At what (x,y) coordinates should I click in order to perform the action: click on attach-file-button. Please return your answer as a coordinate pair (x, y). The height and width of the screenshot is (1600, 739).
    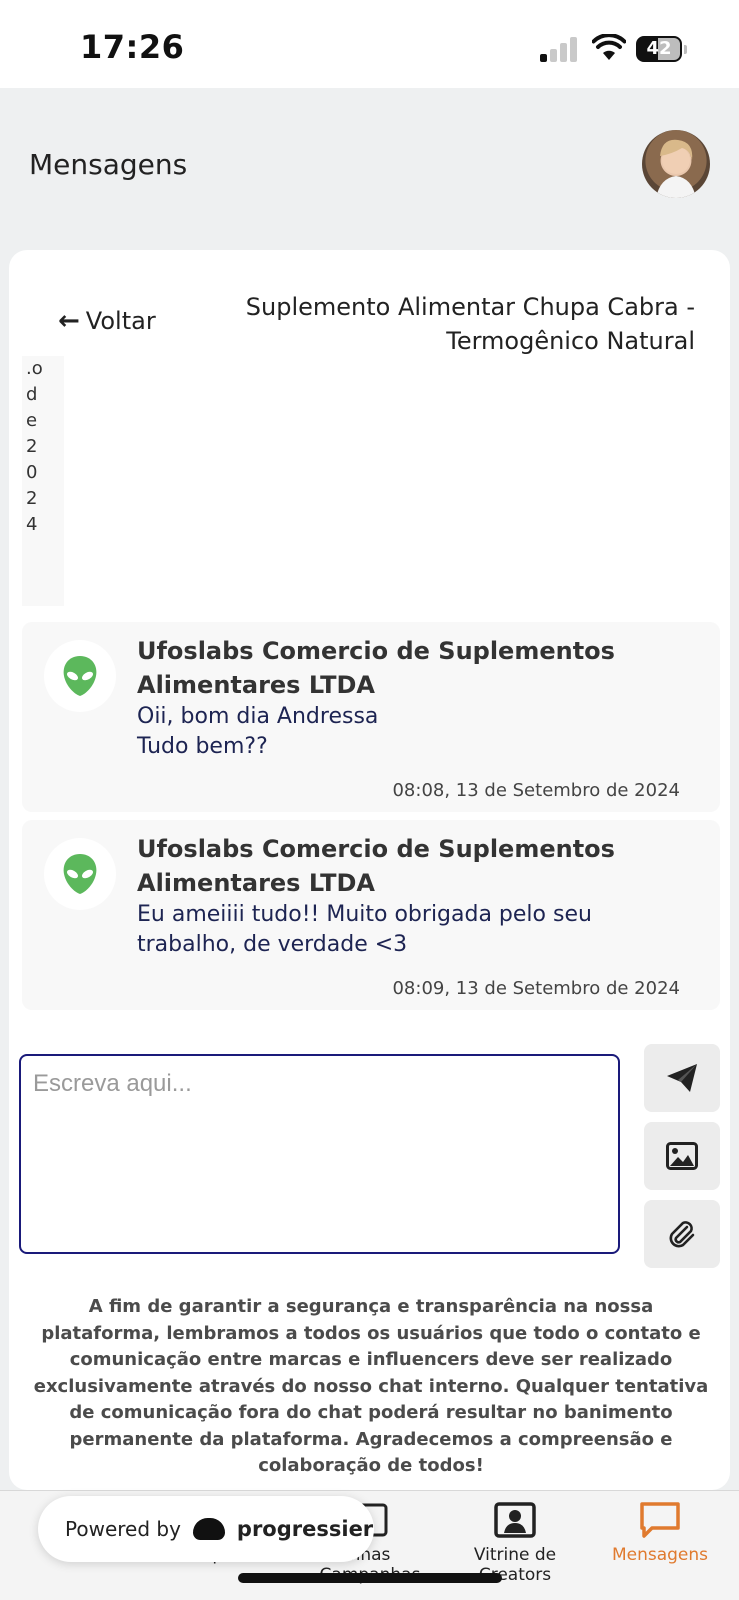
    Looking at the image, I should click on (682, 1234).